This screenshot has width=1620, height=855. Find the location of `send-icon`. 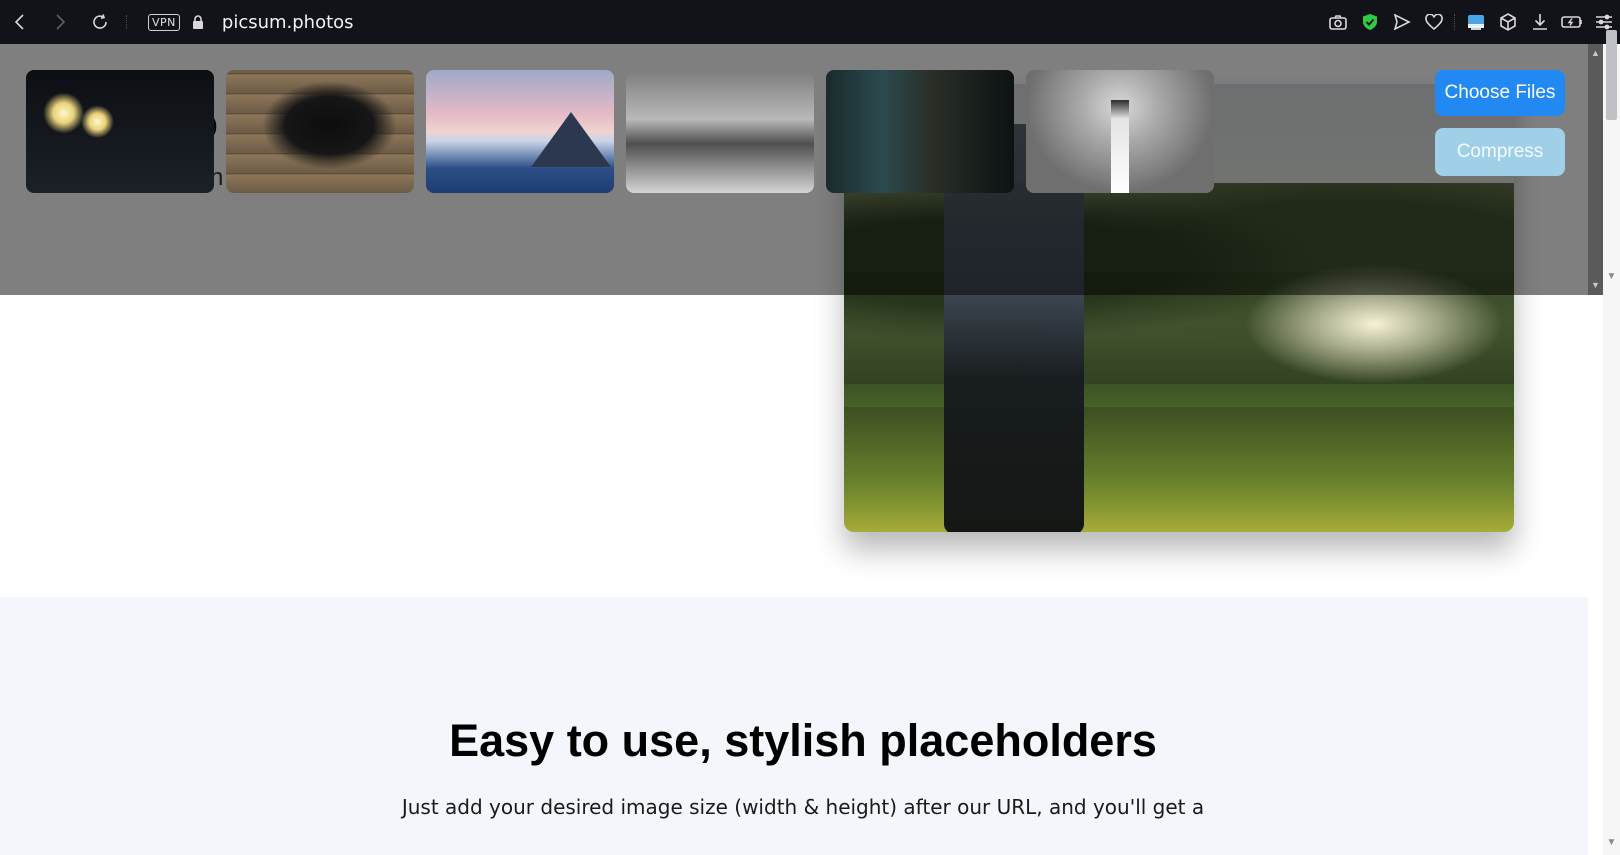

send-icon is located at coordinates (1402, 22).